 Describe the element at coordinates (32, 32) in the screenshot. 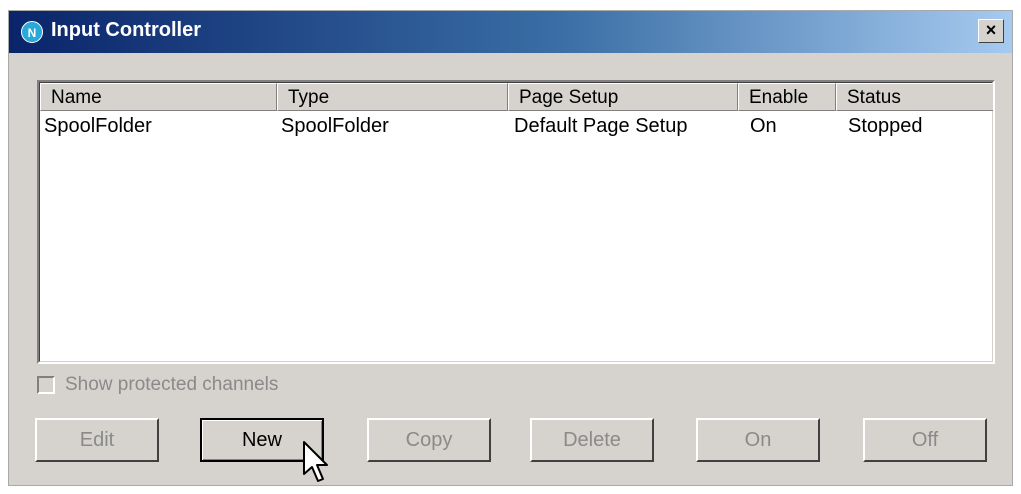

I see `app-logo-icon: N` at that location.